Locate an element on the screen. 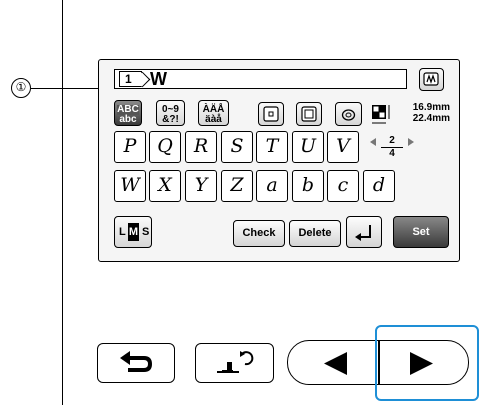 This screenshot has height=405, width=502. numbers-symbols-button: 0~9 &?! is located at coordinates (170, 113).